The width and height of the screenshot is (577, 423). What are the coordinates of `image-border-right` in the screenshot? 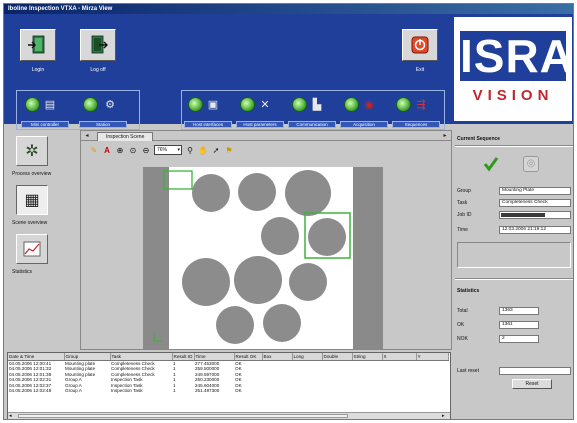 It's located at (368, 258).